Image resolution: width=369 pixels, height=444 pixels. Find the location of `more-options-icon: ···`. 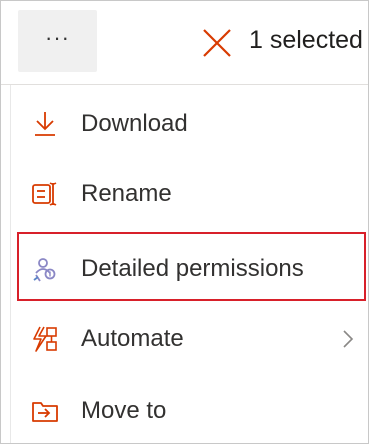

more-options-icon: ··· is located at coordinates (57, 37).